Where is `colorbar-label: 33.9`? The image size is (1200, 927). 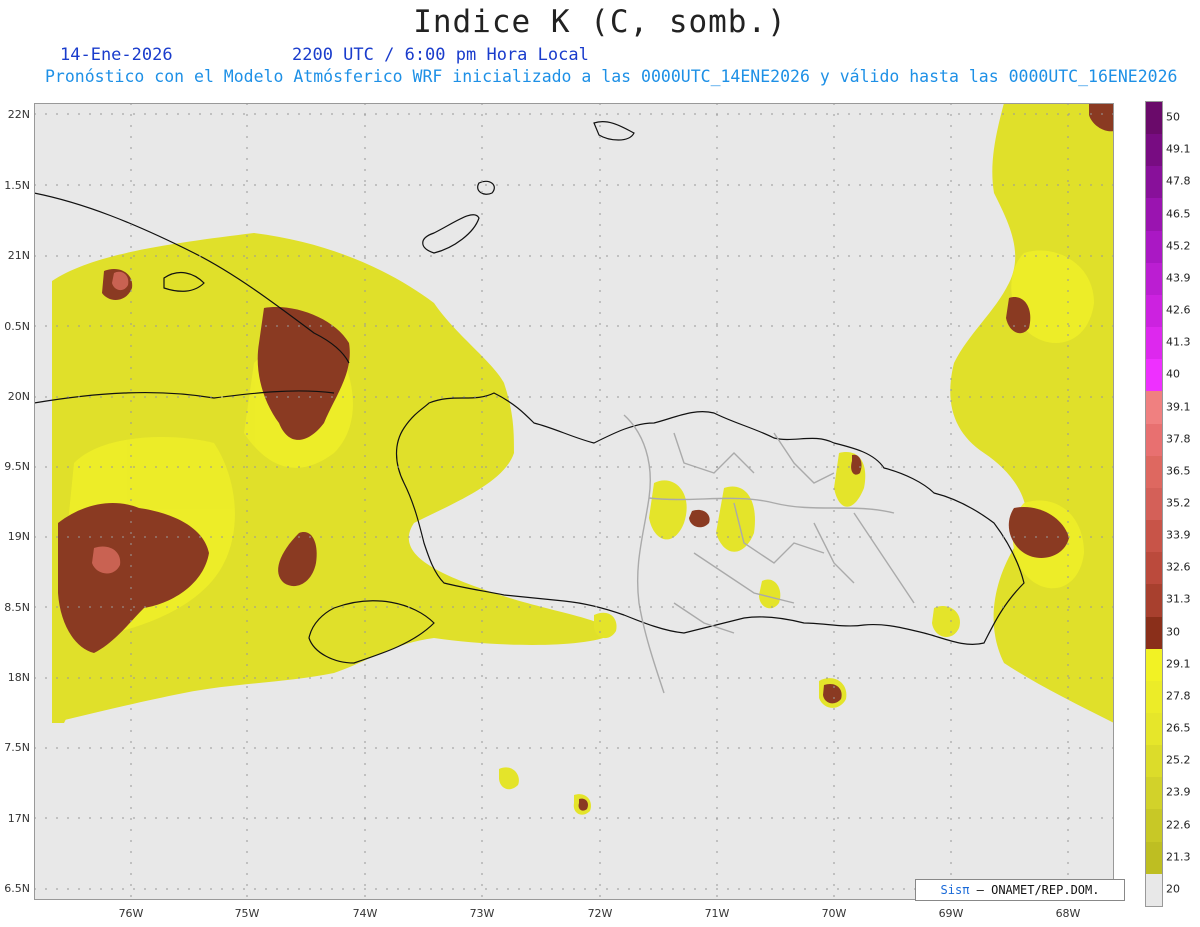
colorbar-label: 33.9 is located at coordinates (1178, 535).